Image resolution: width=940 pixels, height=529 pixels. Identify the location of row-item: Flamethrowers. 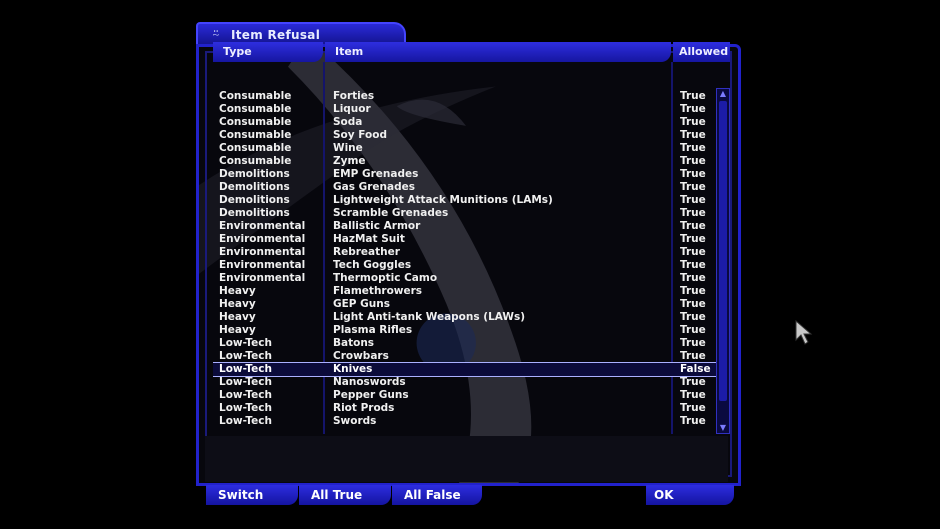
(378, 291).